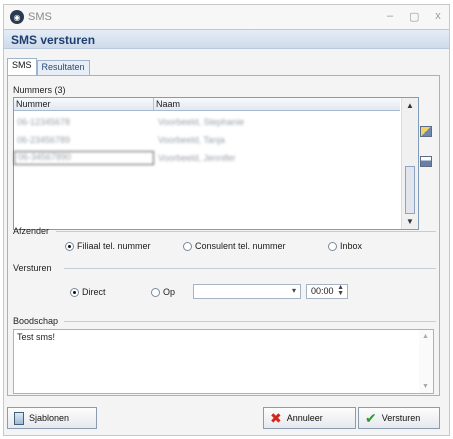 The image size is (453, 439). What do you see at coordinates (36, 321) in the screenshot?
I see `message-group-label: Boodschap` at bounding box center [36, 321].